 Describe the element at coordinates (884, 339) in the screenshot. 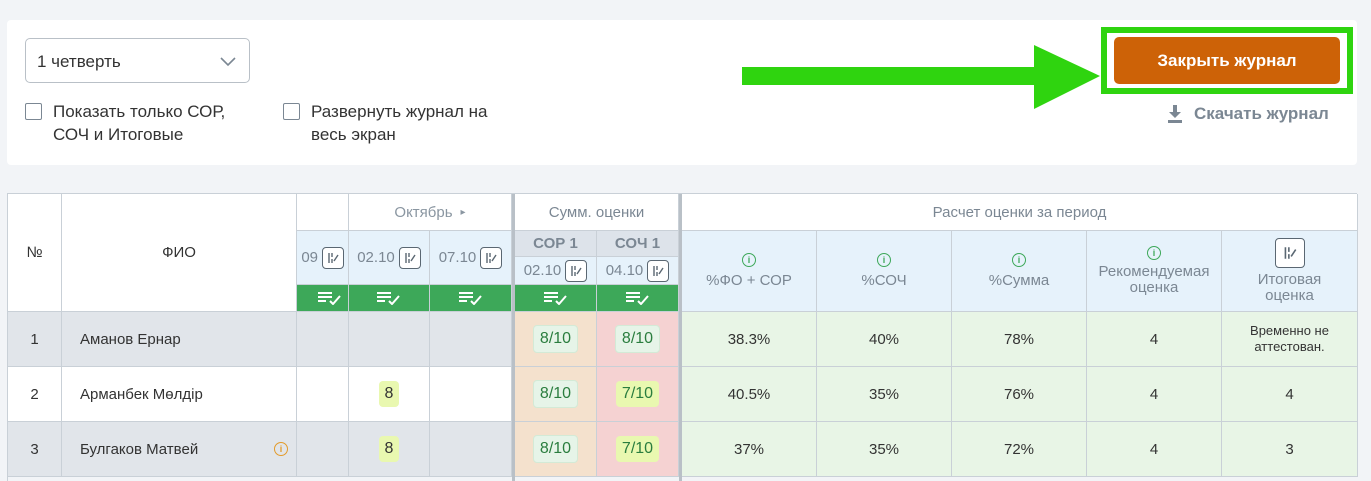

I see `soch-pct-value: 40%` at that location.